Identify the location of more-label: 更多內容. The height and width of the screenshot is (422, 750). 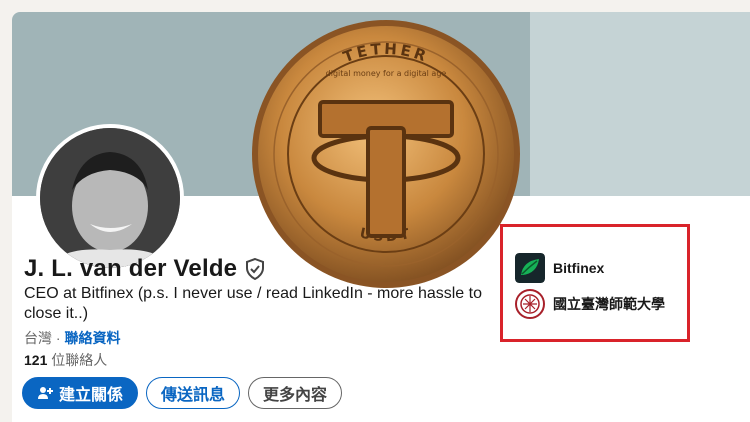
(295, 395).